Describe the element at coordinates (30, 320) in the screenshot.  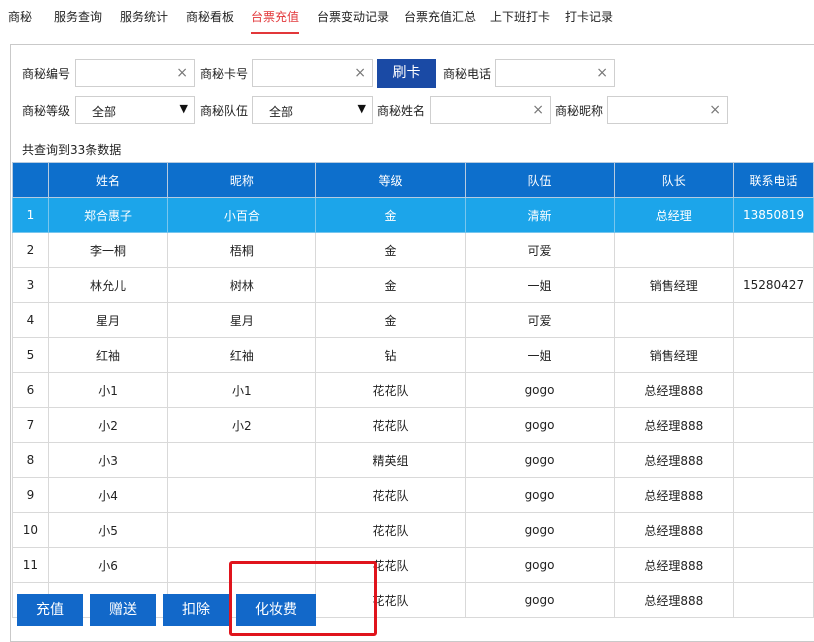
I see `cell-index: 4` at that location.